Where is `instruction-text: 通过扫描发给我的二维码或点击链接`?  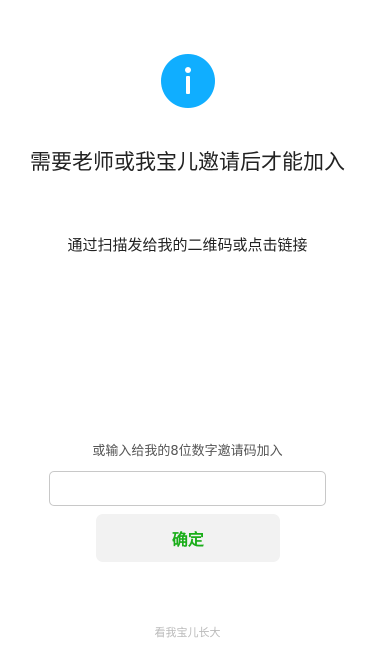
instruction-text: 通过扫描发给我的二维码或点击链接 is located at coordinates (187, 245).